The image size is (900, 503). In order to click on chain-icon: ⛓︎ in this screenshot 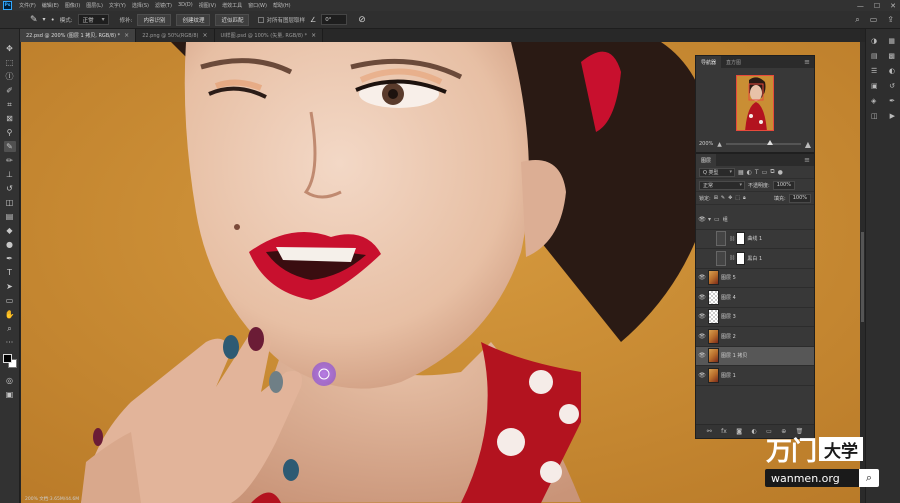, I will do `click(732, 258)`.